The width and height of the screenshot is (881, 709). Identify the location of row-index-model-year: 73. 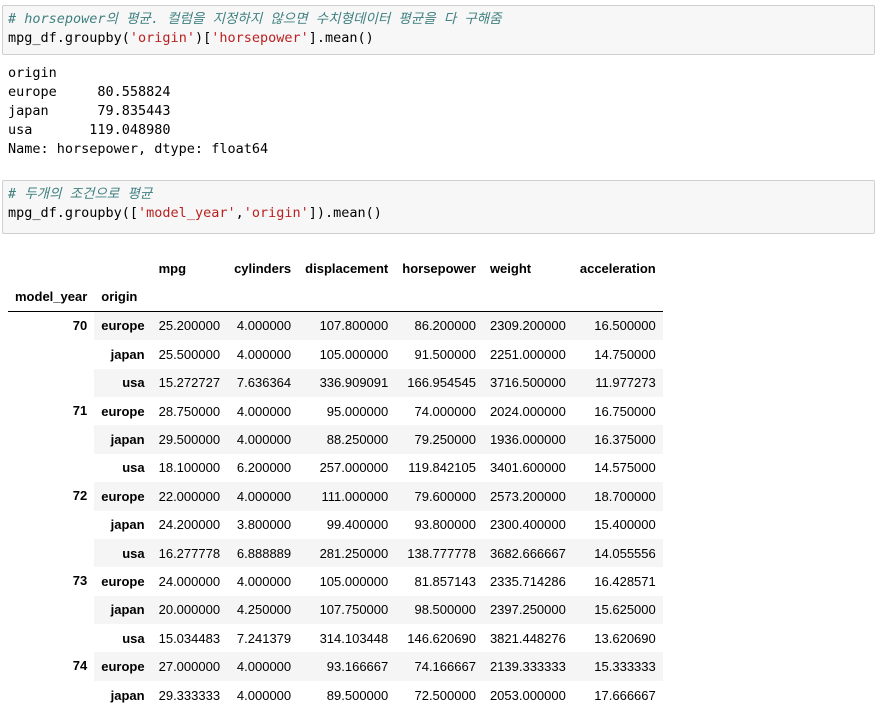
(51, 610).